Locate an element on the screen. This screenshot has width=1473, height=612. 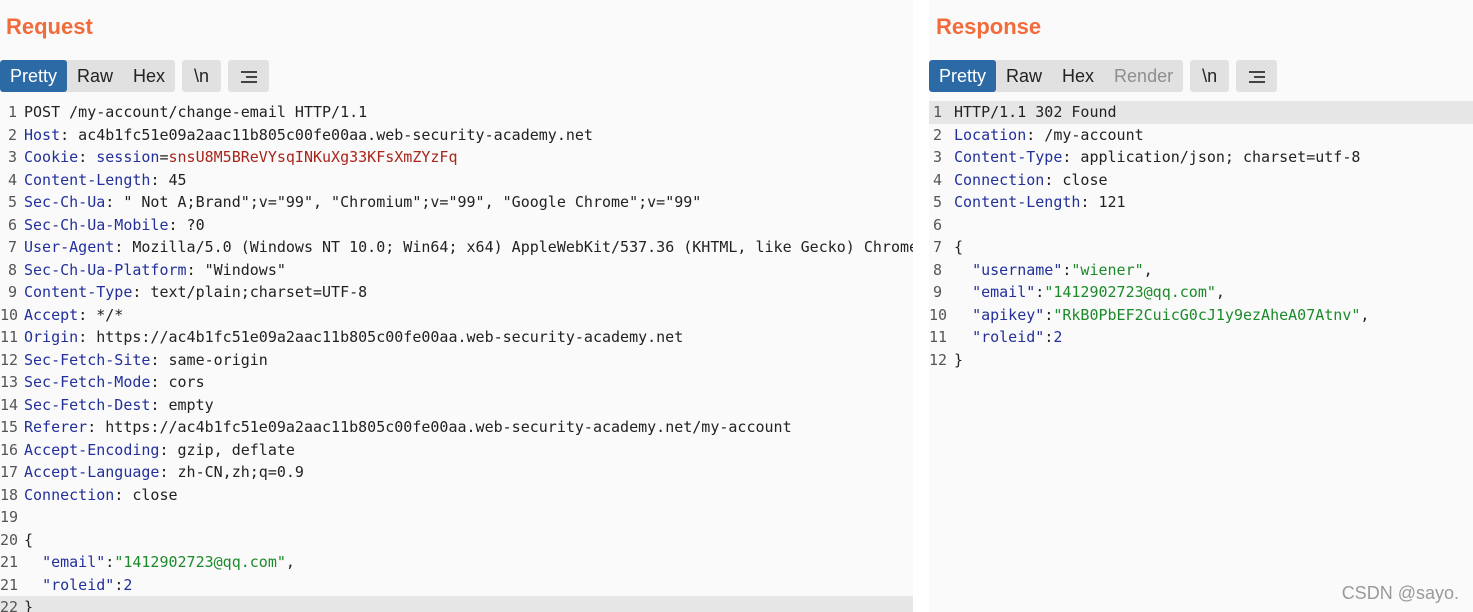
code-token: snsU8M5BReVYsqINKuXg33KFsXmZYzFq is located at coordinates (313, 157).